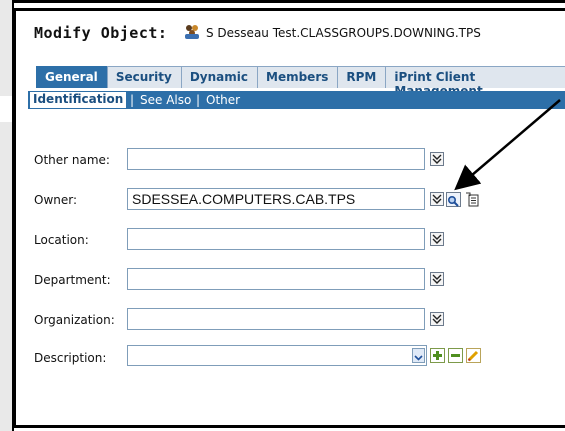  What do you see at coordinates (507, 145) in the screenshot?
I see `annotation-arrow` at bounding box center [507, 145].